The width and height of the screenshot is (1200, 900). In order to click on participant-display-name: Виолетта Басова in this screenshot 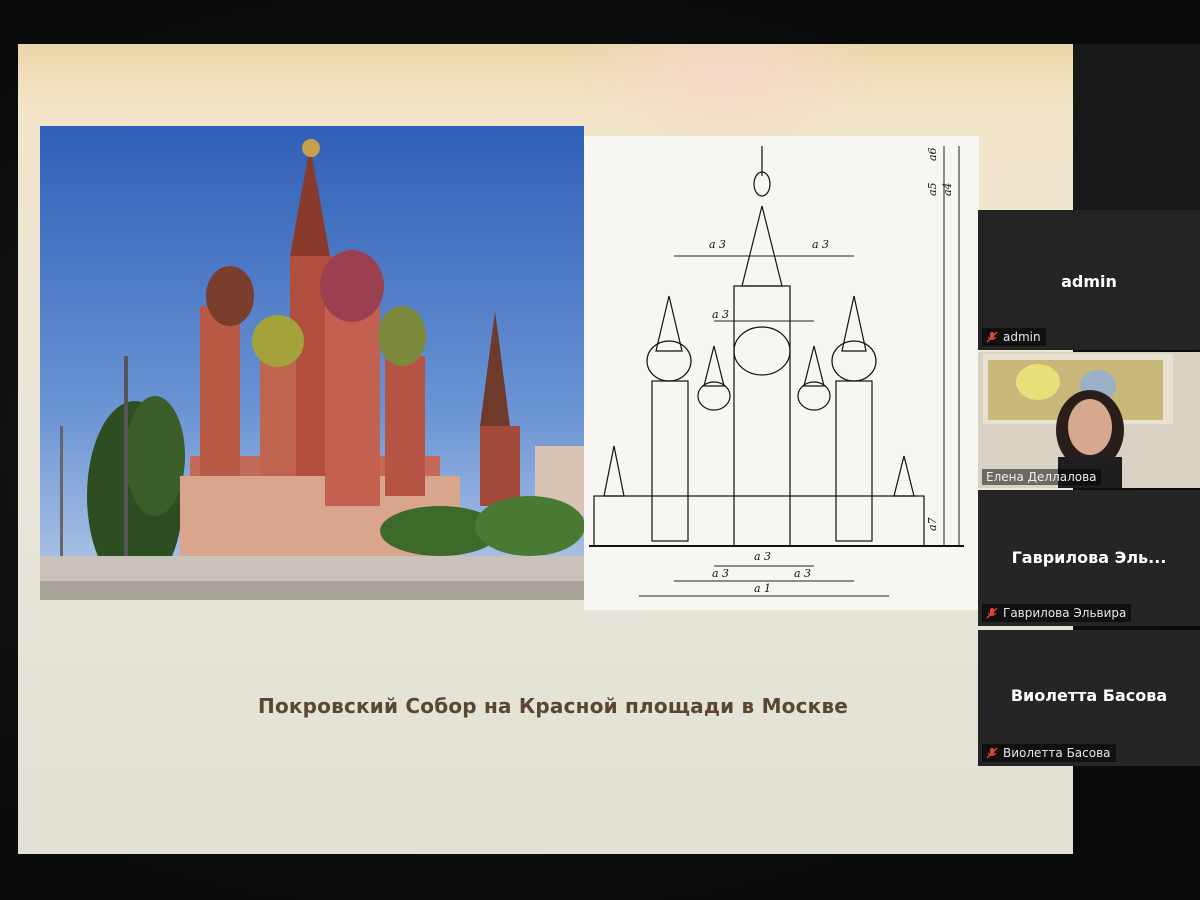, I will do `click(1089, 695)`.